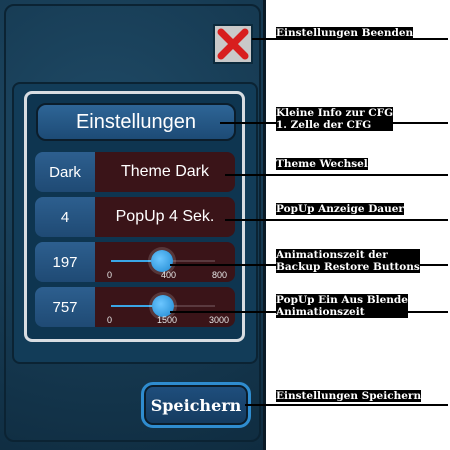 The image size is (450, 450). What do you see at coordinates (349, 396) in the screenshot?
I see `annotation-save: Einstellungen Speichern` at bounding box center [349, 396].